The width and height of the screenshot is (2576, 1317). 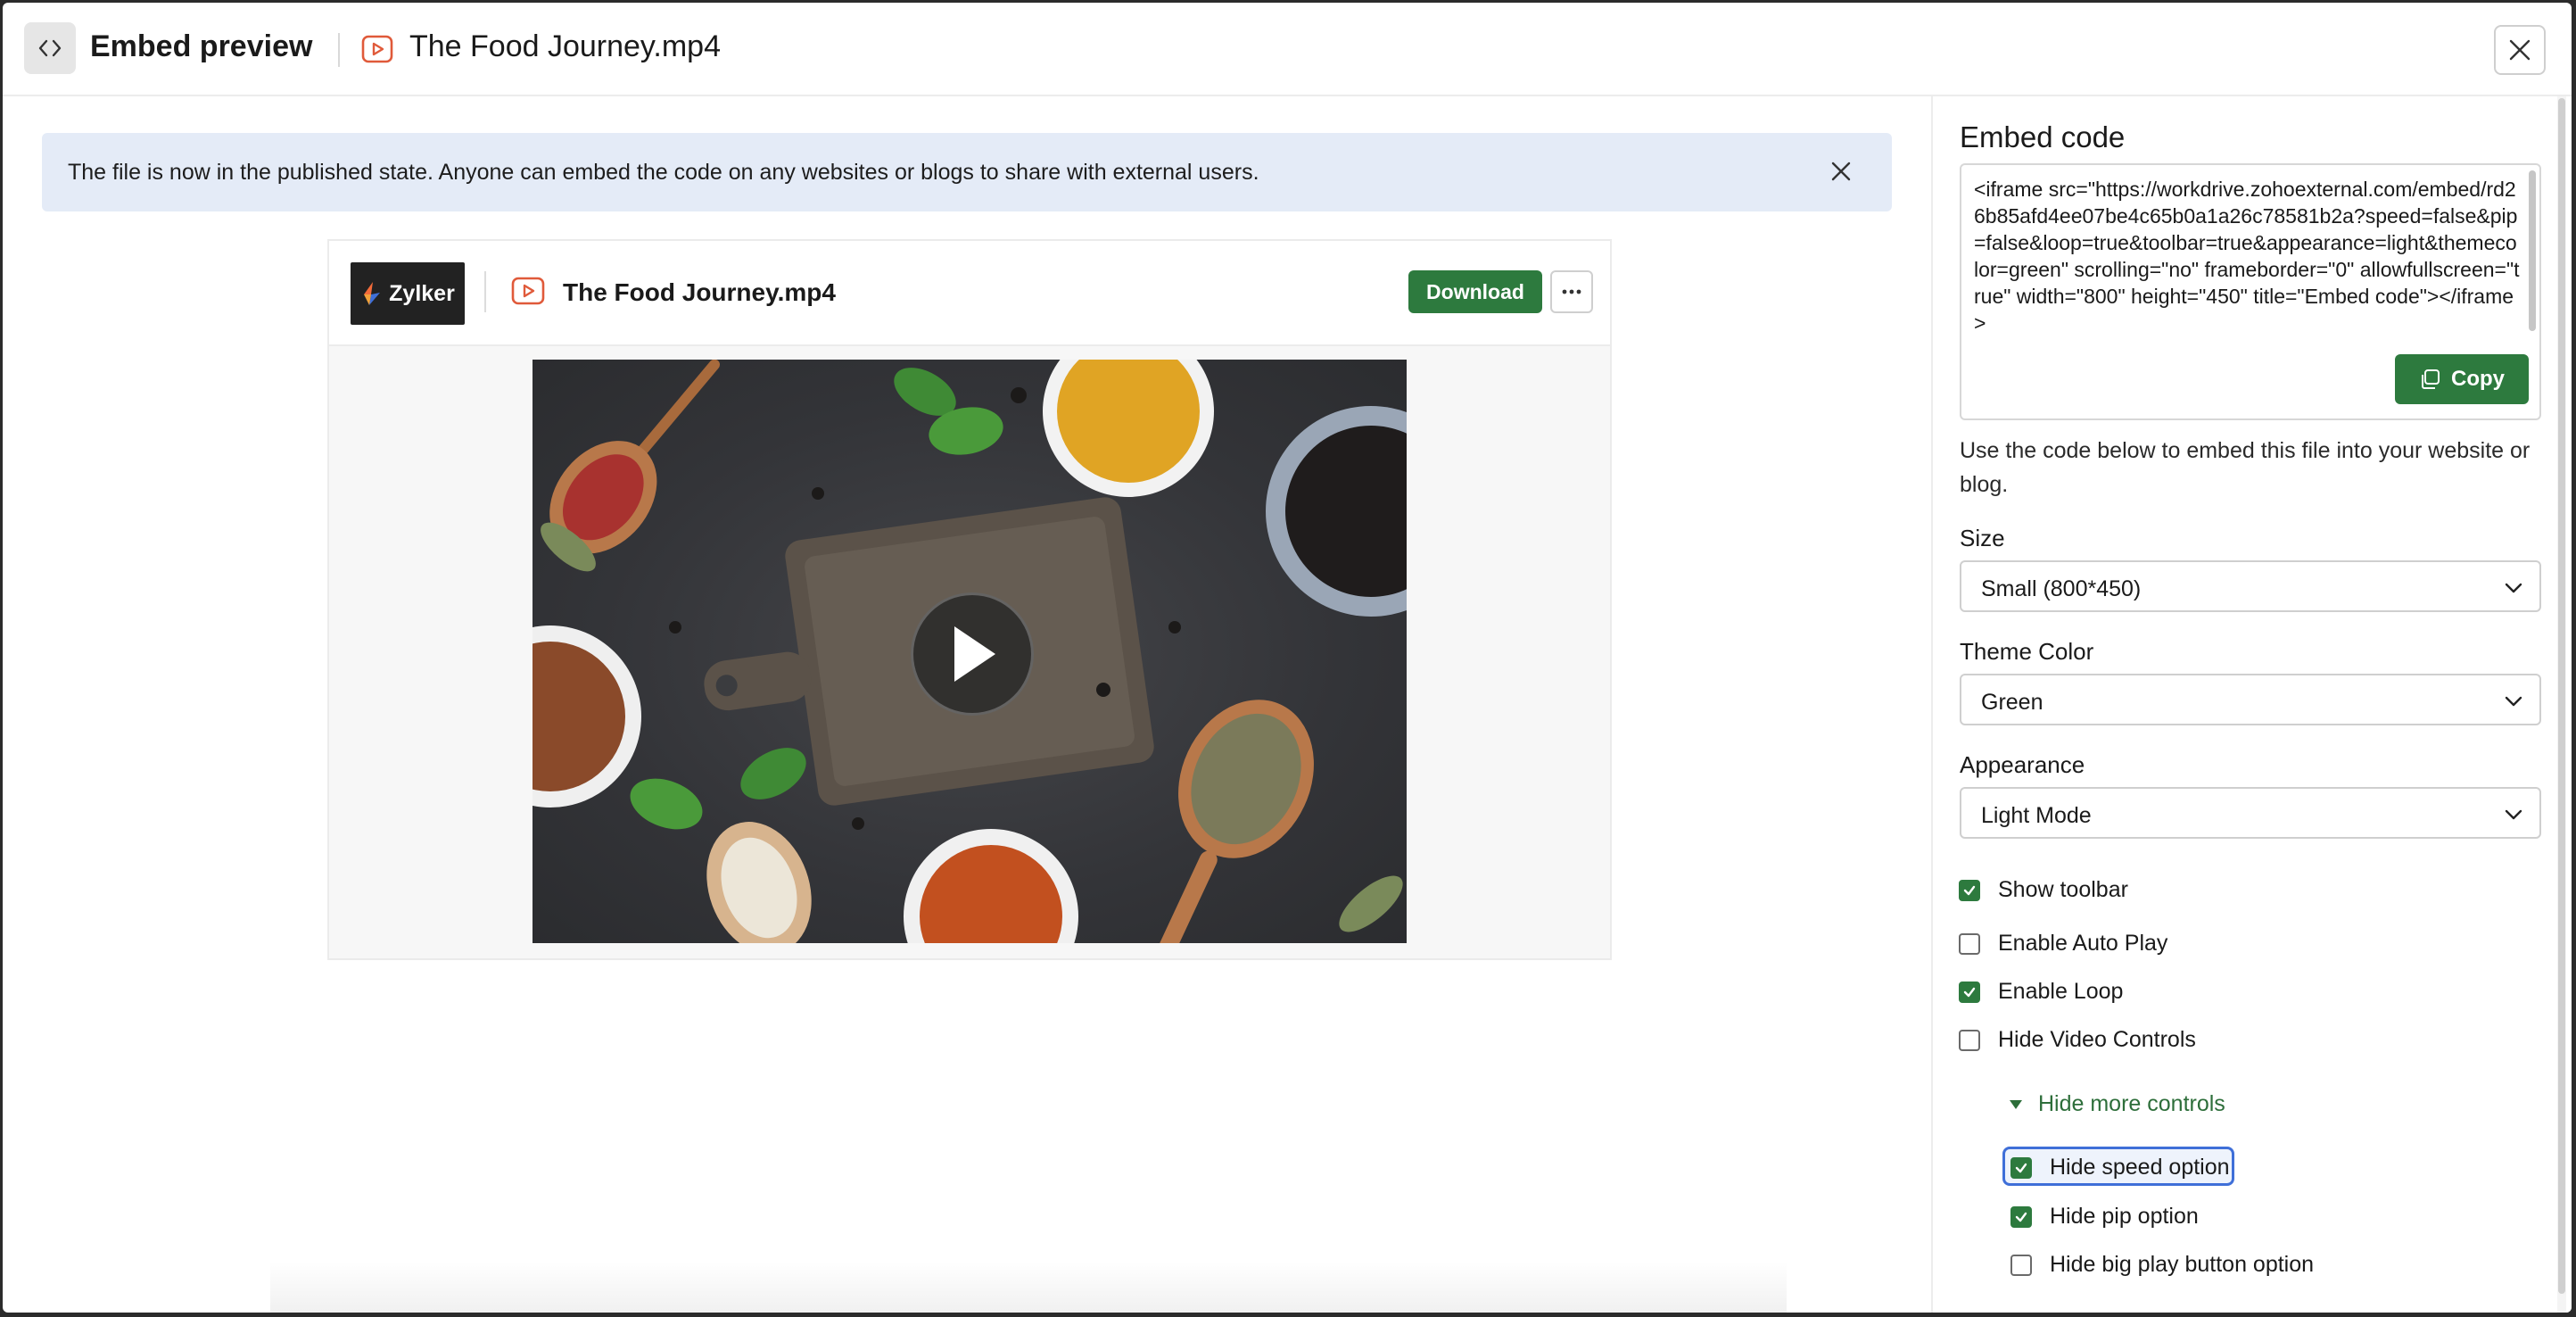 I want to click on hide-video-controls-option: Hide Video Controls, so click(x=2078, y=1040).